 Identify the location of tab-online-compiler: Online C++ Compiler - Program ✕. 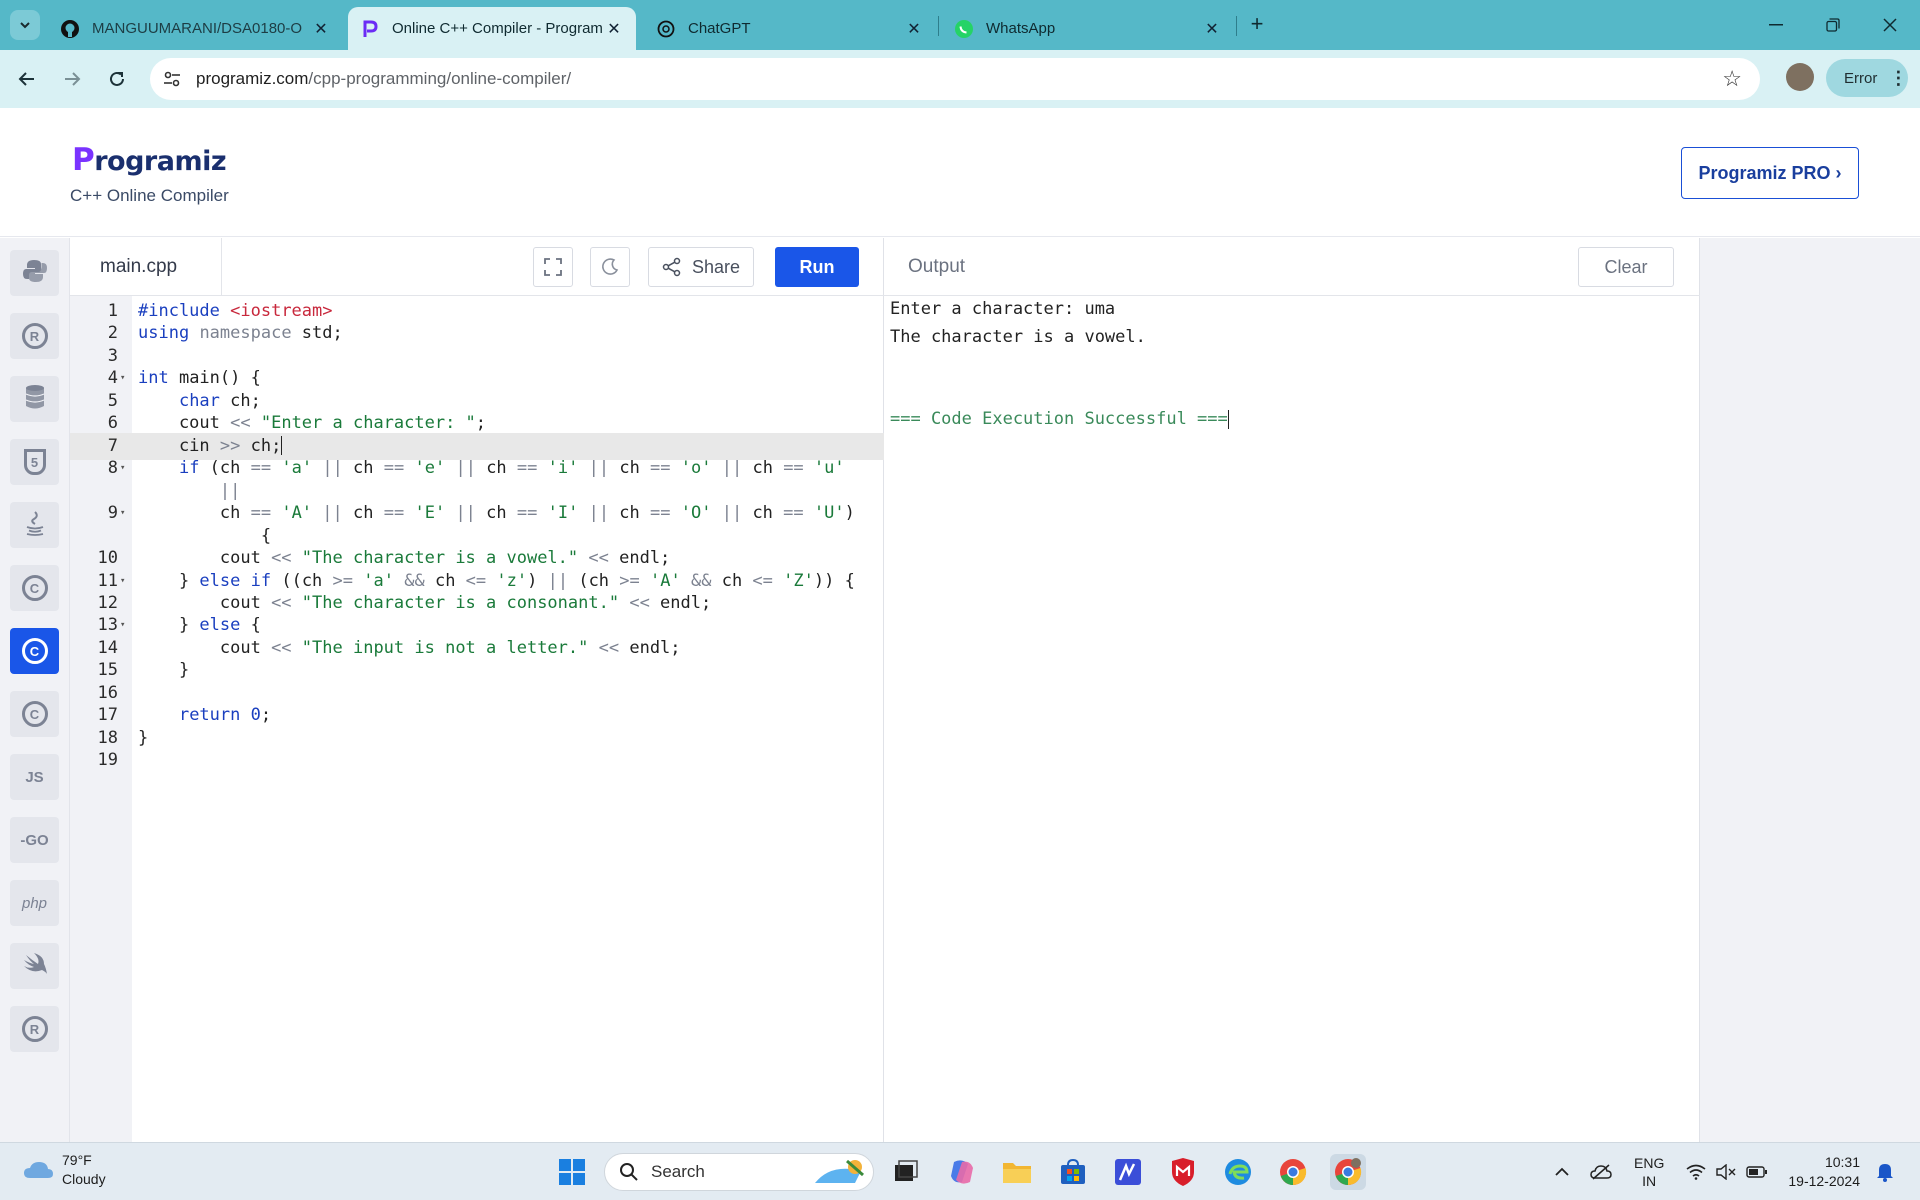
(492, 28).